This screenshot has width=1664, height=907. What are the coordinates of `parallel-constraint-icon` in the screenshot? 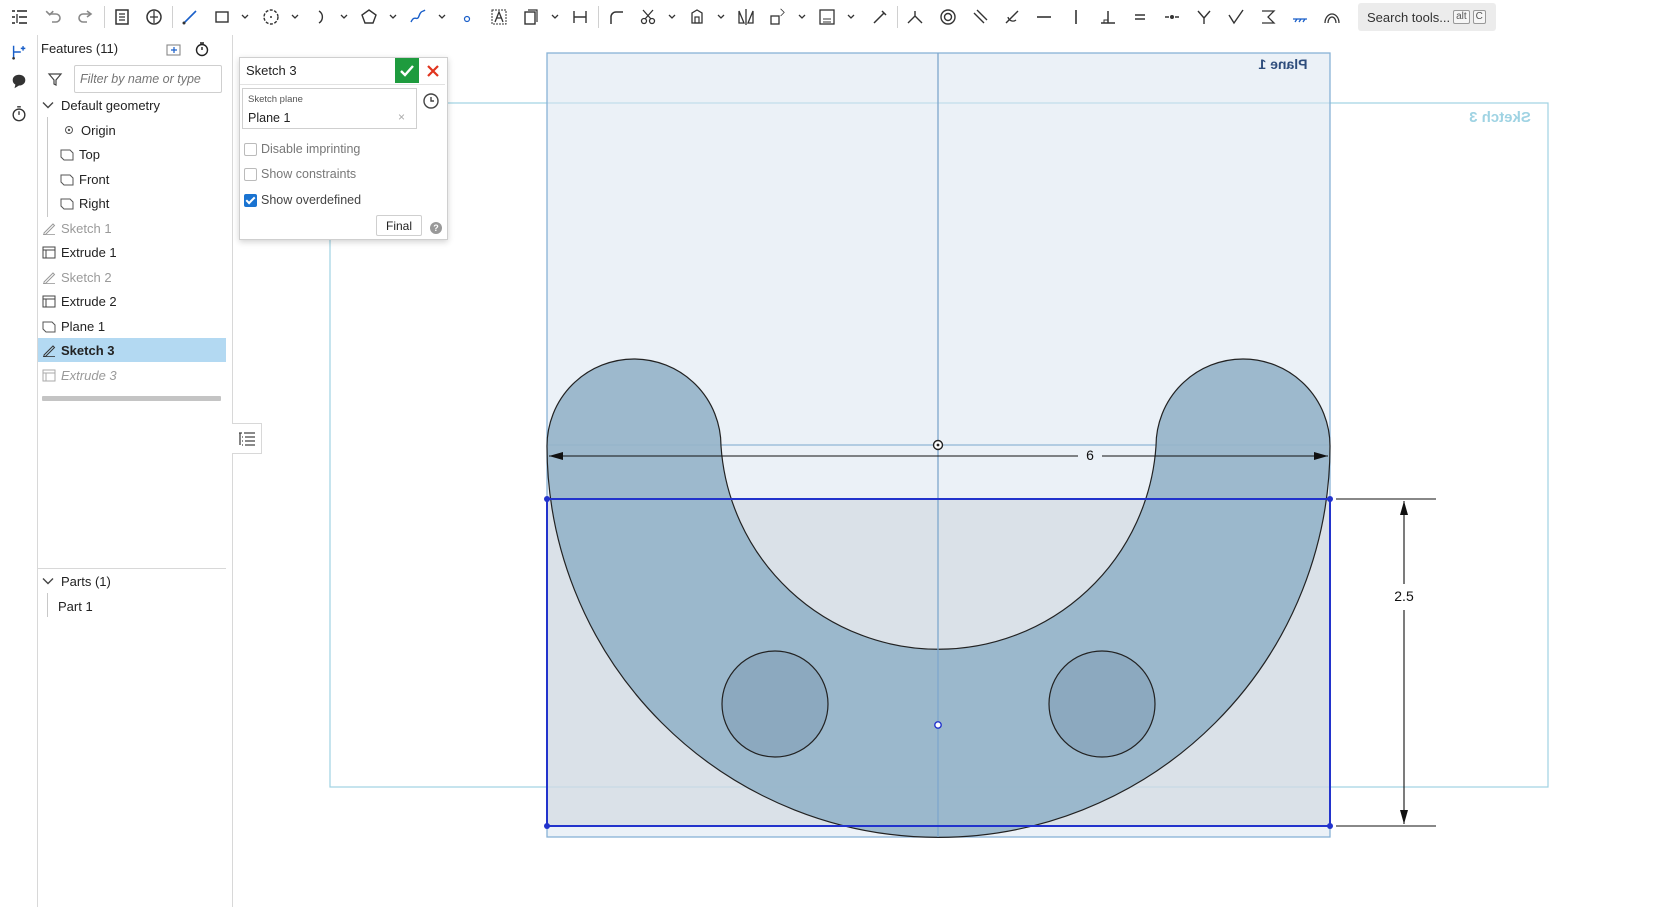 It's located at (980, 17).